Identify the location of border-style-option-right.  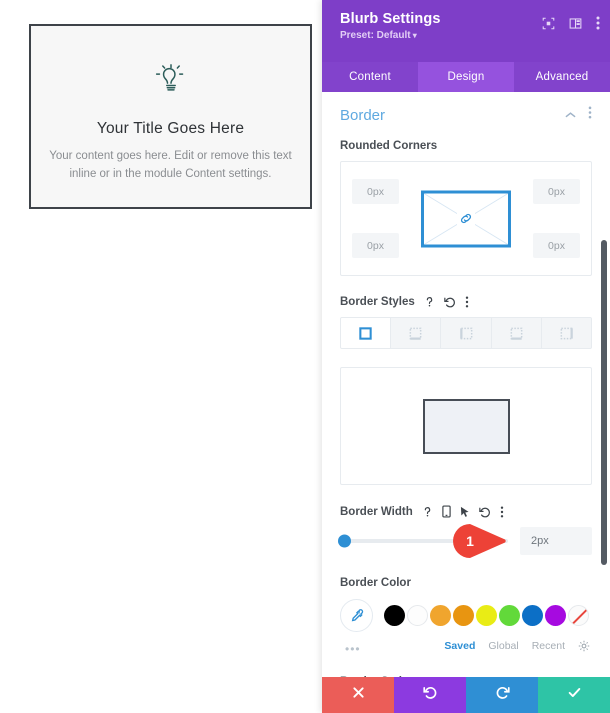
(466, 333).